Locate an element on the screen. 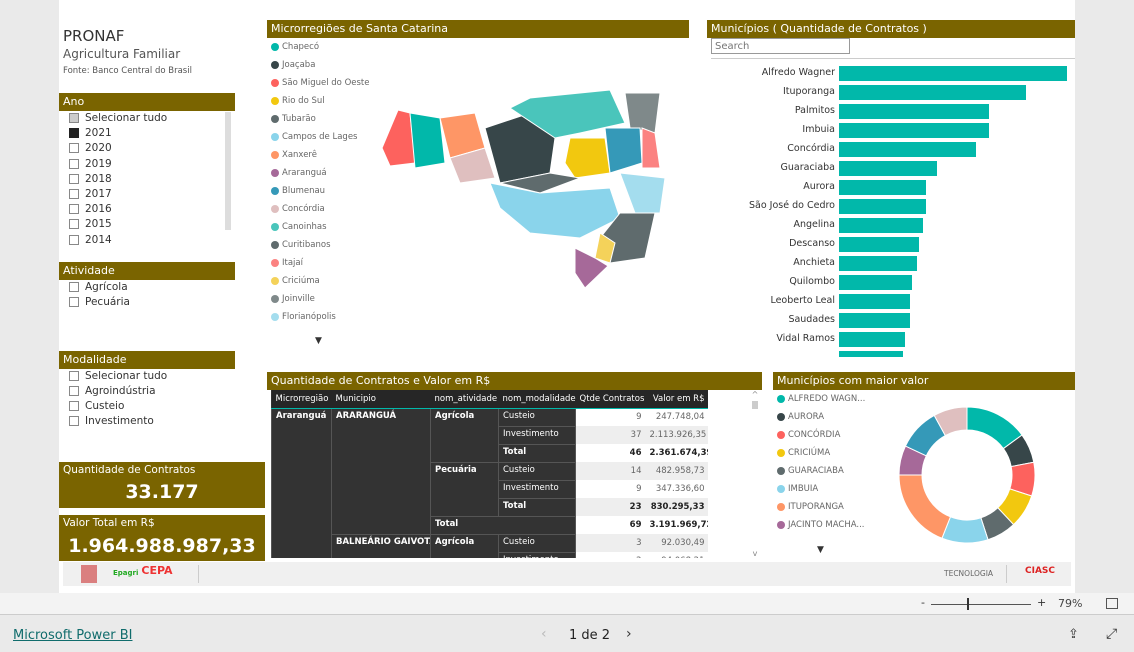 This screenshot has width=1134, height=652. modalidade-option: Agroindústria is located at coordinates (112, 391).